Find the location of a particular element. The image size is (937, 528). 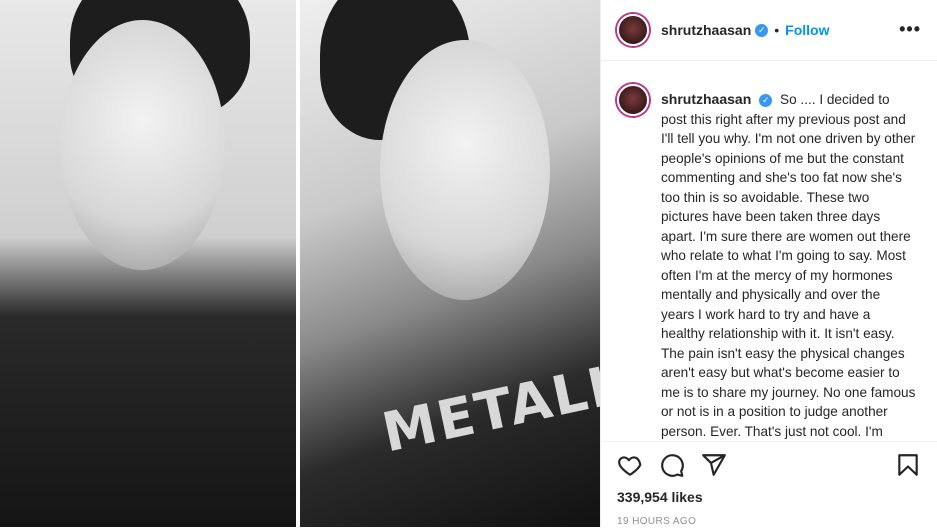

bookmark-icon is located at coordinates (908, 465).